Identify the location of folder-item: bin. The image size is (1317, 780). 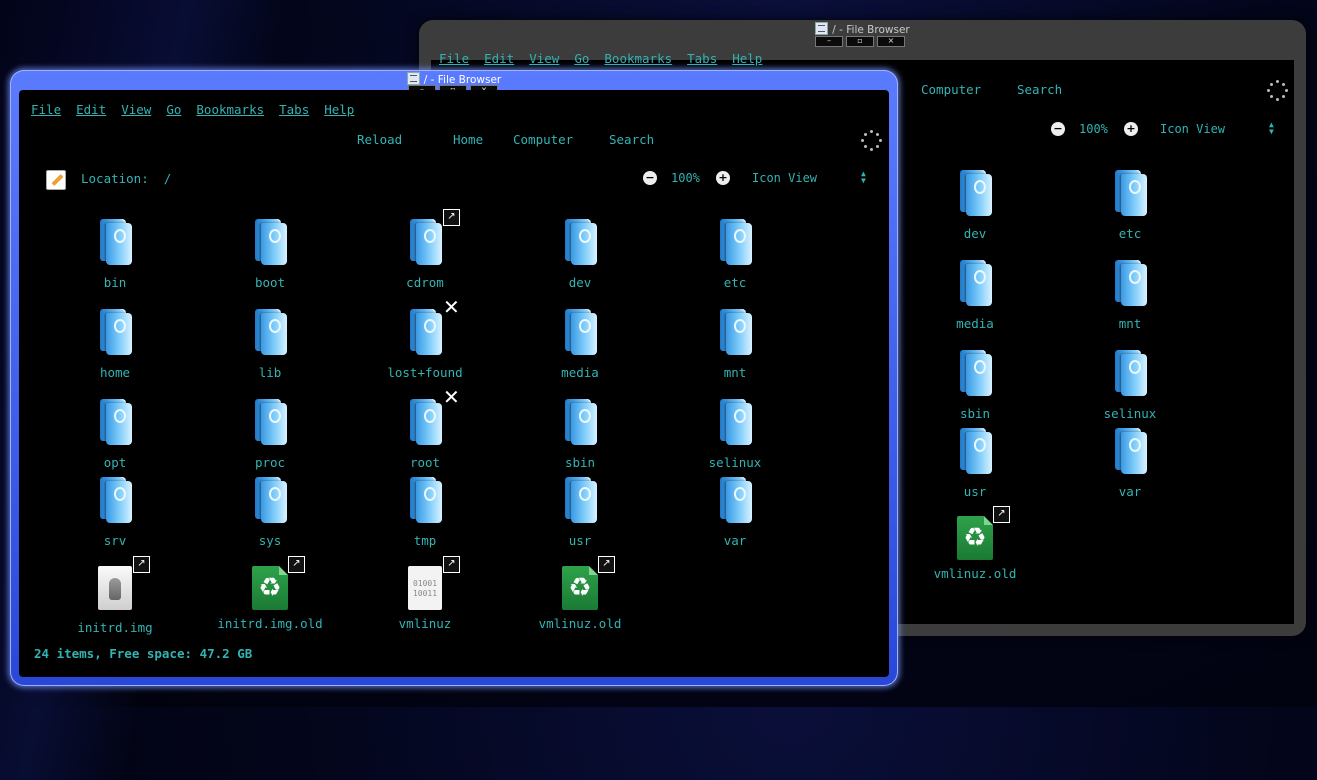
(115, 254).